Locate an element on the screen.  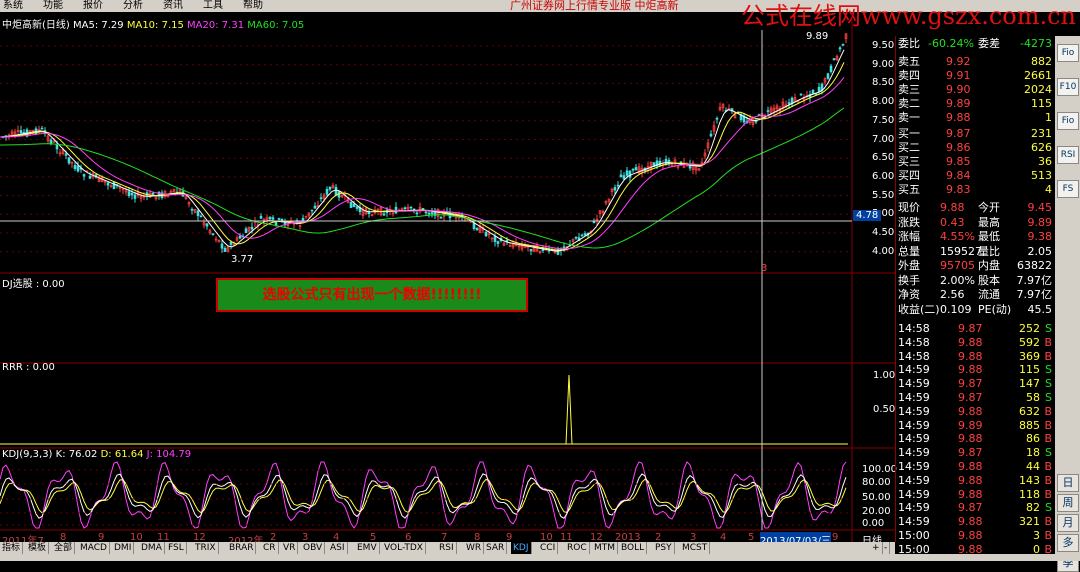
indicator-tab: 全部 is located at coordinates (64, 548).